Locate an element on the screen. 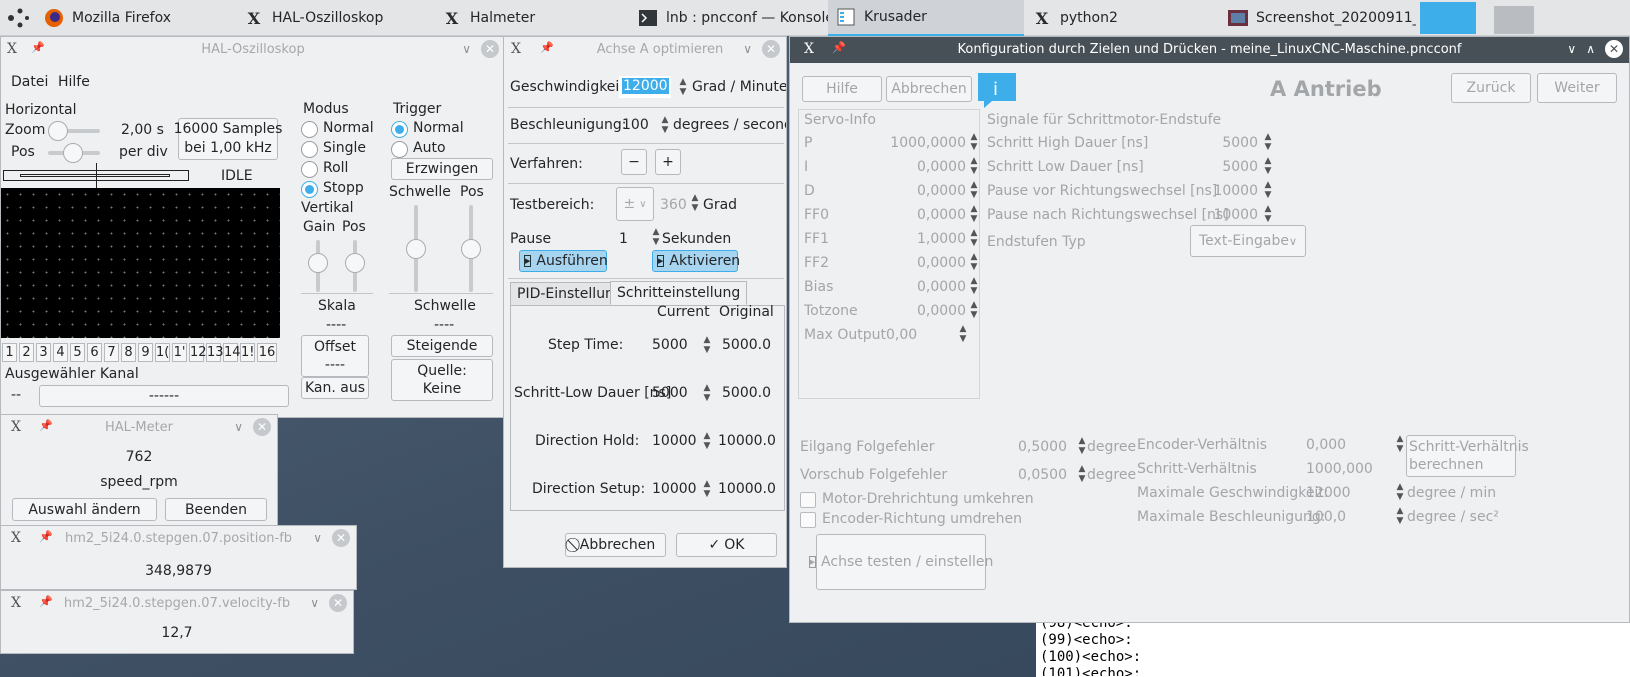 The image size is (1630, 677). cancel-button: Abbrechen is located at coordinates (929, 89).